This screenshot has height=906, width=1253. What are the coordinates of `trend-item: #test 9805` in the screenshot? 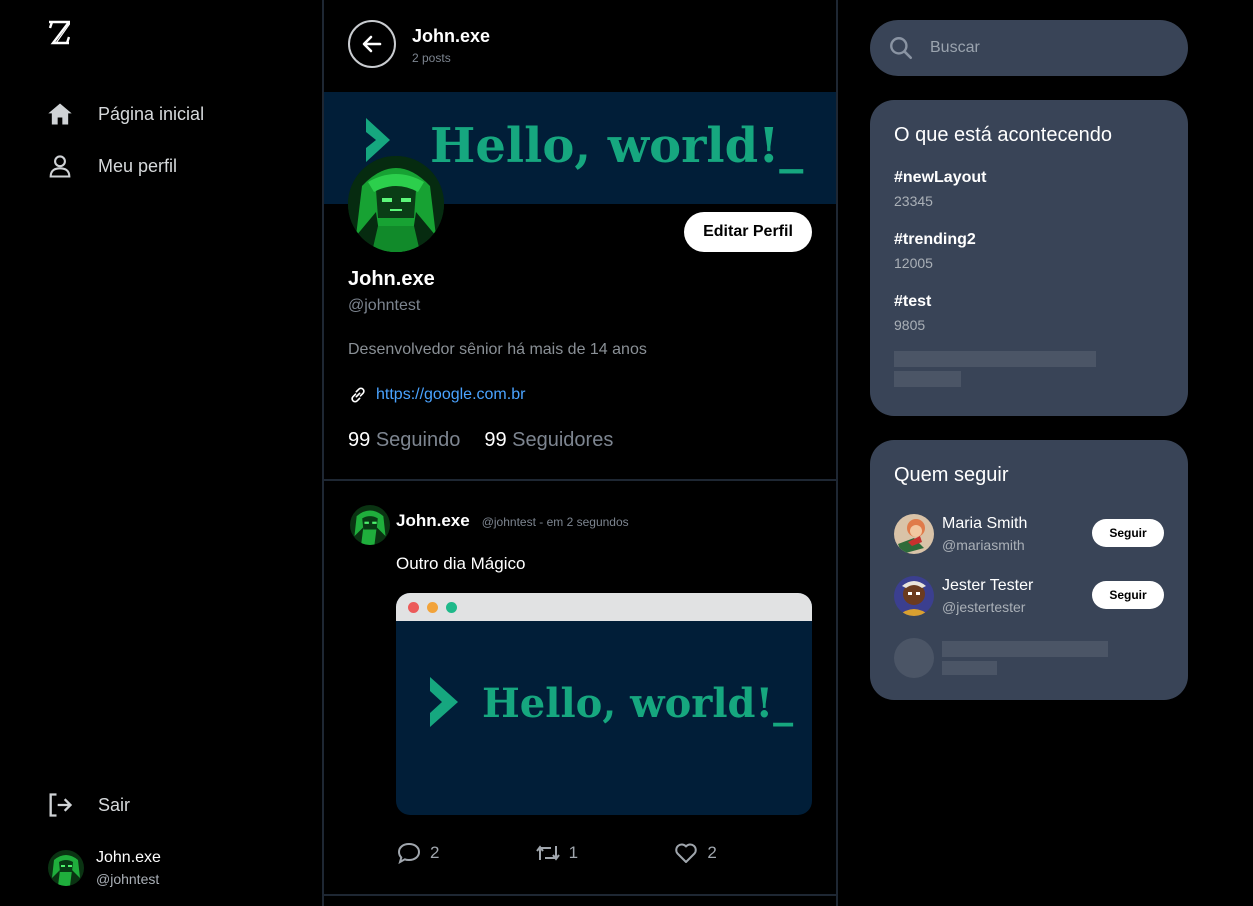 It's located at (1029, 313).